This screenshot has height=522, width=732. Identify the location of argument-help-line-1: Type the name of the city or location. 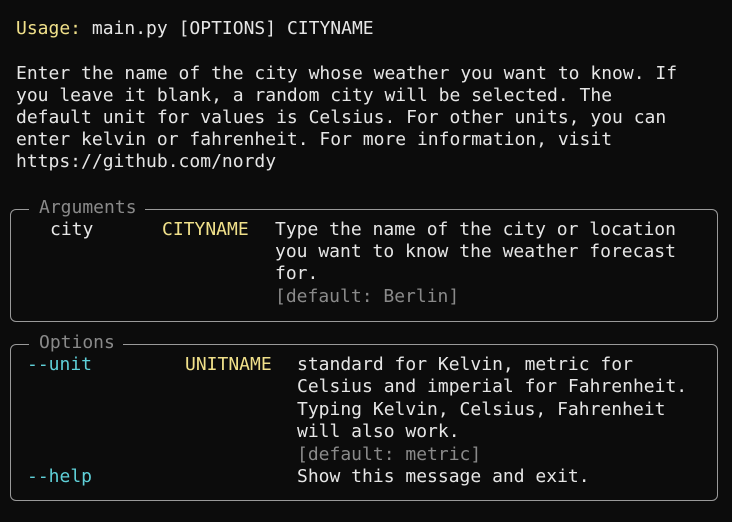
(475, 229).